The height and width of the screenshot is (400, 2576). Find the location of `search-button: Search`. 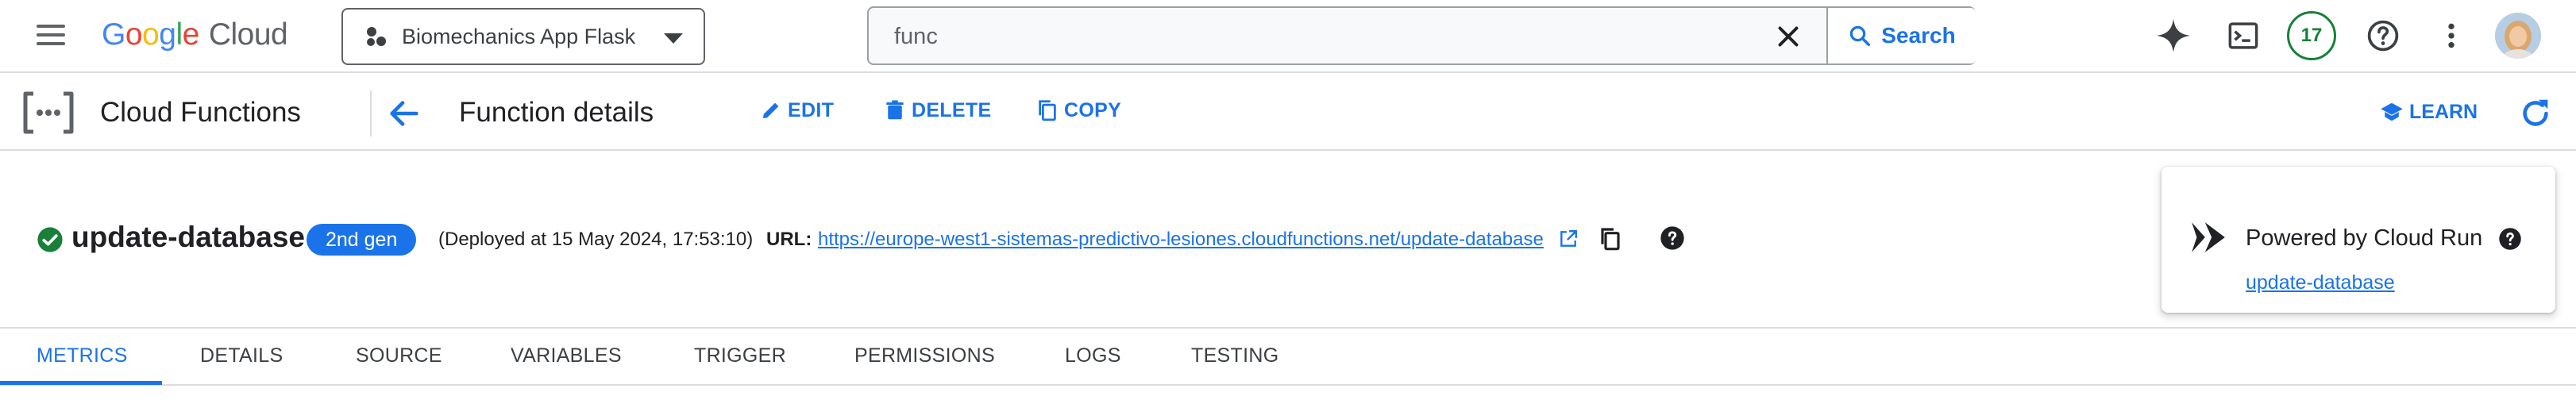

search-button: Search is located at coordinates (1902, 35).